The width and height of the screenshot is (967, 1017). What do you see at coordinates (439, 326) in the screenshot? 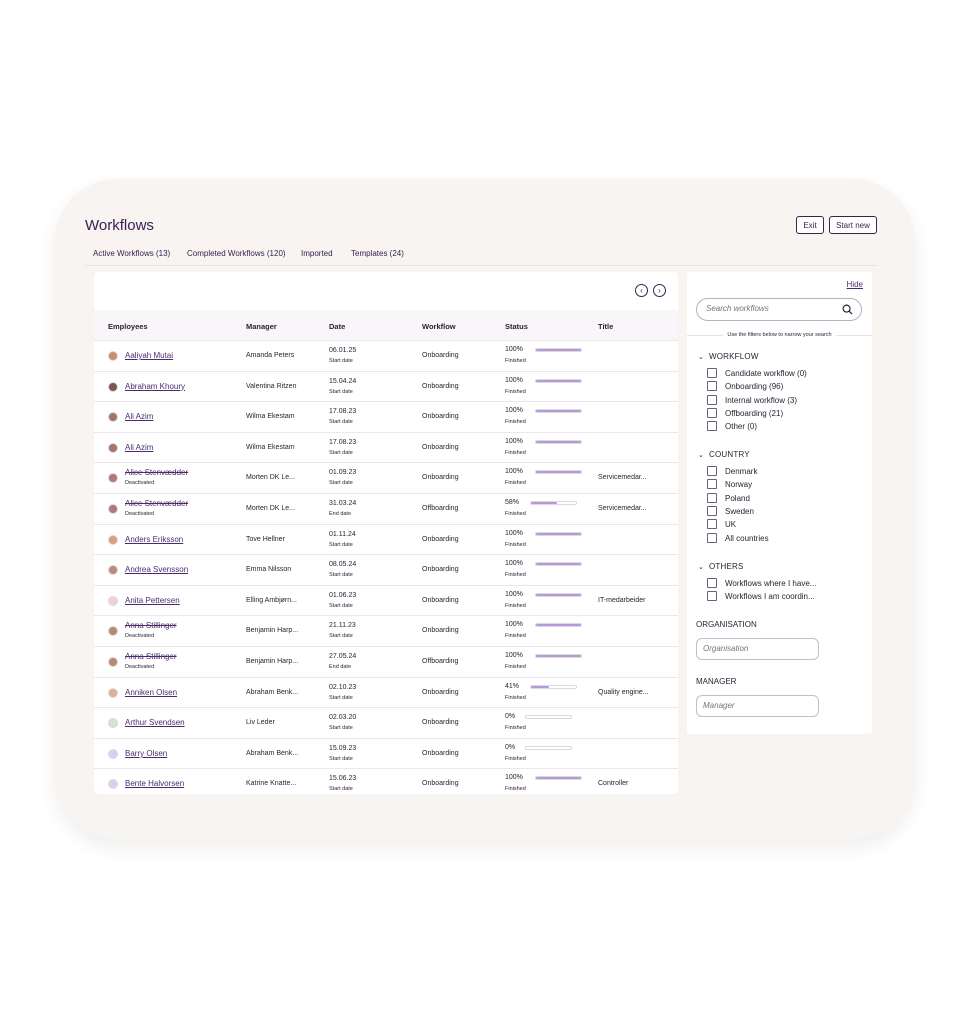
I see `col-workflow: Workflow` at bounding box center [439, 326].